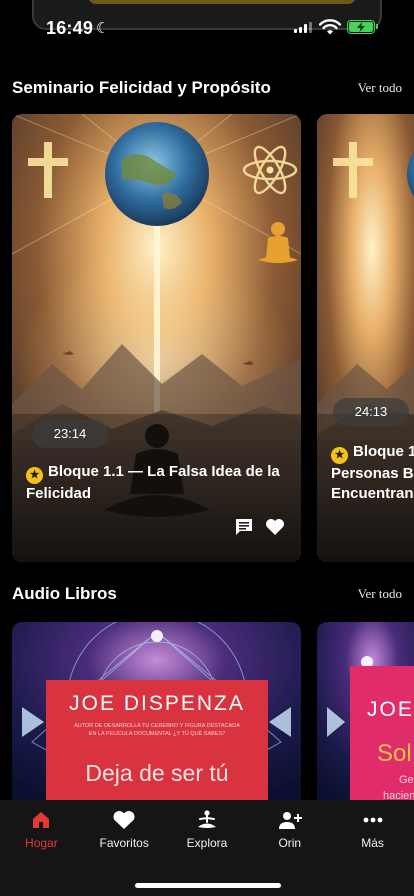 This screenshot has height=896, width=414. Describe the element at coordinates (207, 830) in the screenshot. I see `tab-explora: Explora` at that location.